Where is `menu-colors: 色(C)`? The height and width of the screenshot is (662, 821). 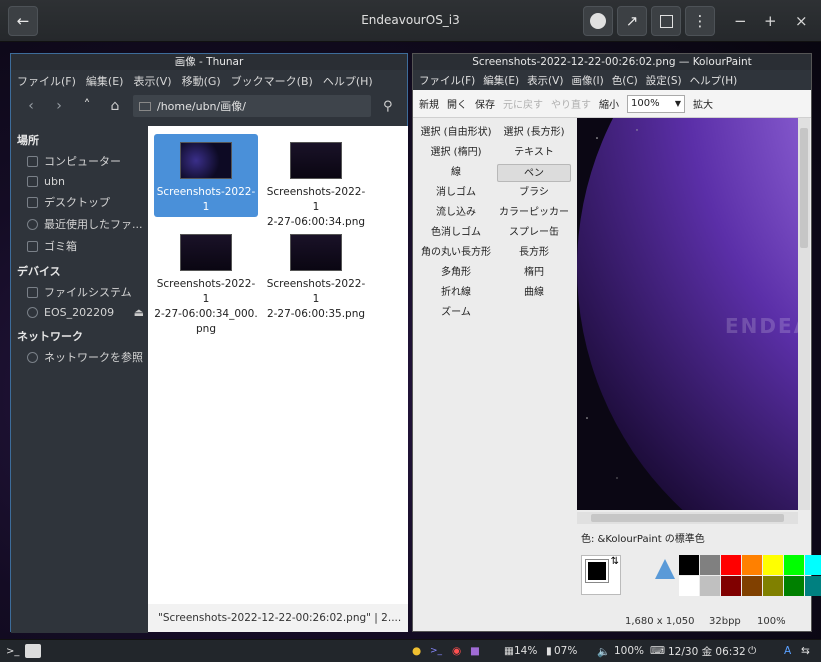 menu-colors: 色(C) is located at coordinates (625, 80).